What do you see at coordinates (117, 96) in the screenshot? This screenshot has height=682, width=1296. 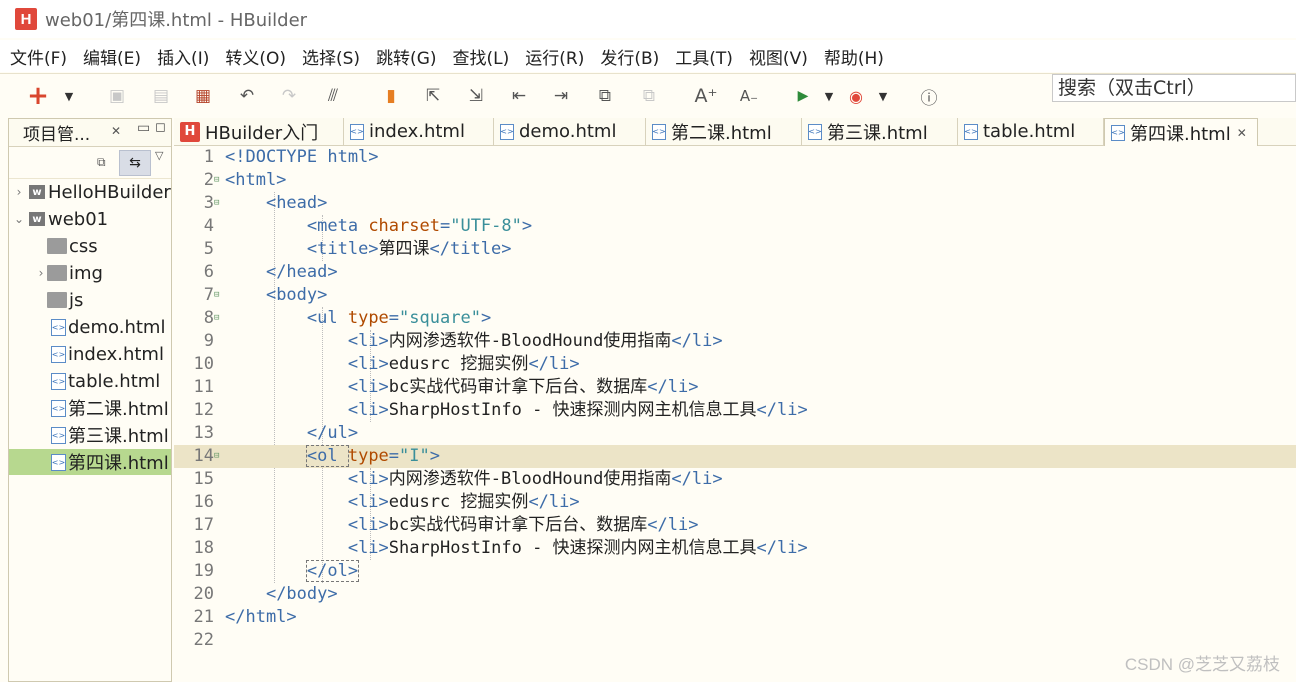 I see `save-icon: ▣` at bounding box center [117, 96].